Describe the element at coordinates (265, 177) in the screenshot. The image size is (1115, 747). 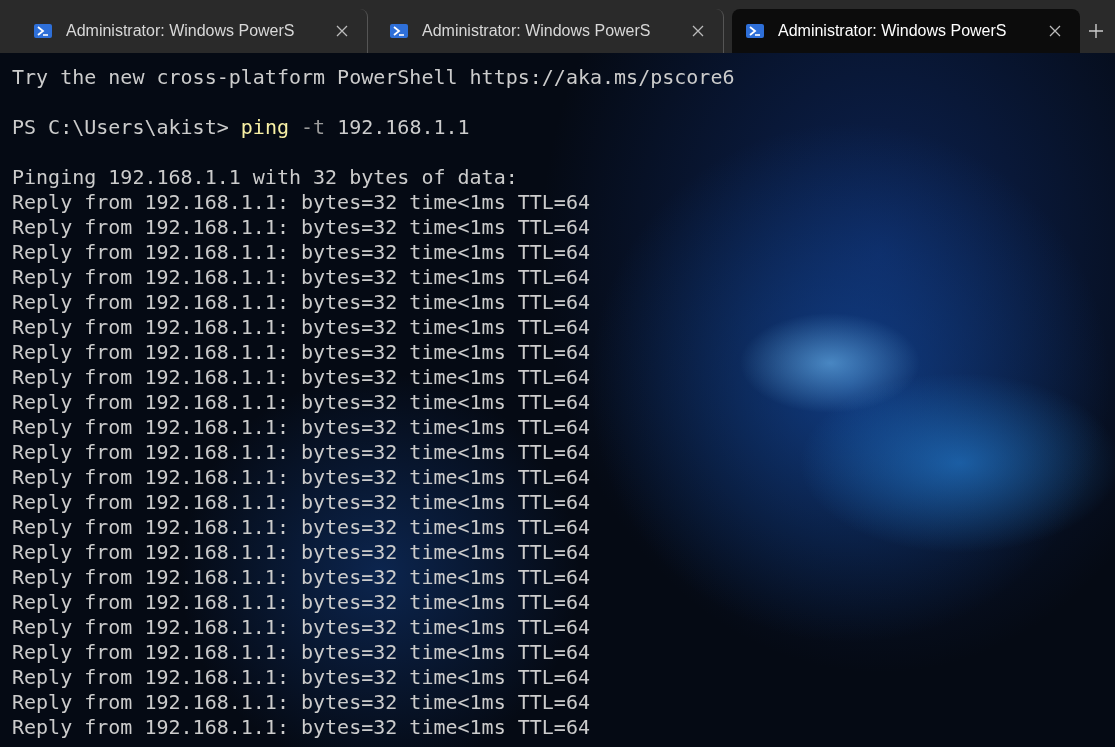
I see `terminal-line: Pinging 192.168.1.1 with 32 bytes of data:` at that location.